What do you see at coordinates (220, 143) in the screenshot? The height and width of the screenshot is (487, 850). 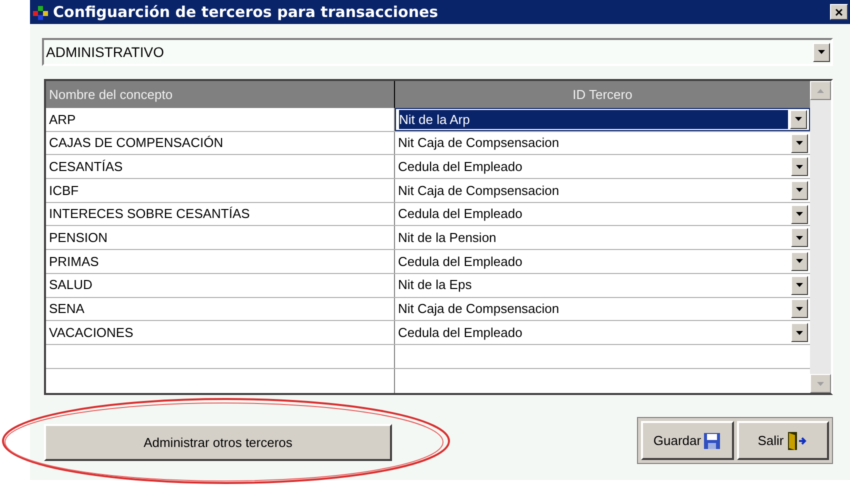 I see `table-cell: CAJAS DE COMPENSACIÓN` at bounding box center [220, 143].